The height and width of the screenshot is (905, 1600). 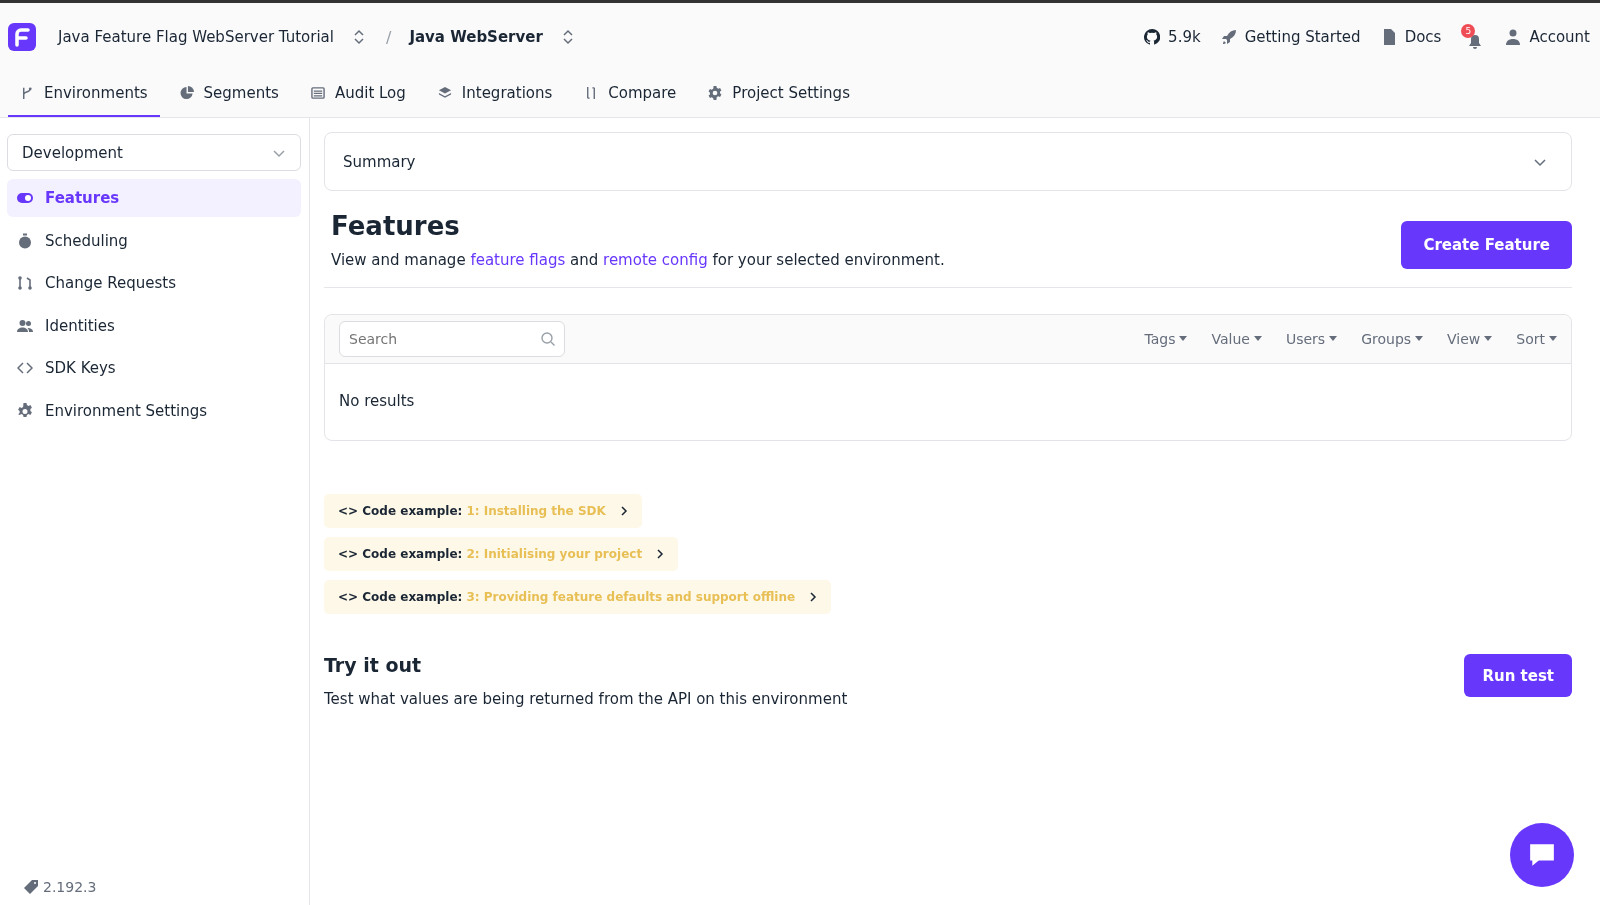 I want to click on notifications-button: 5, so click(x=1473, y=37).